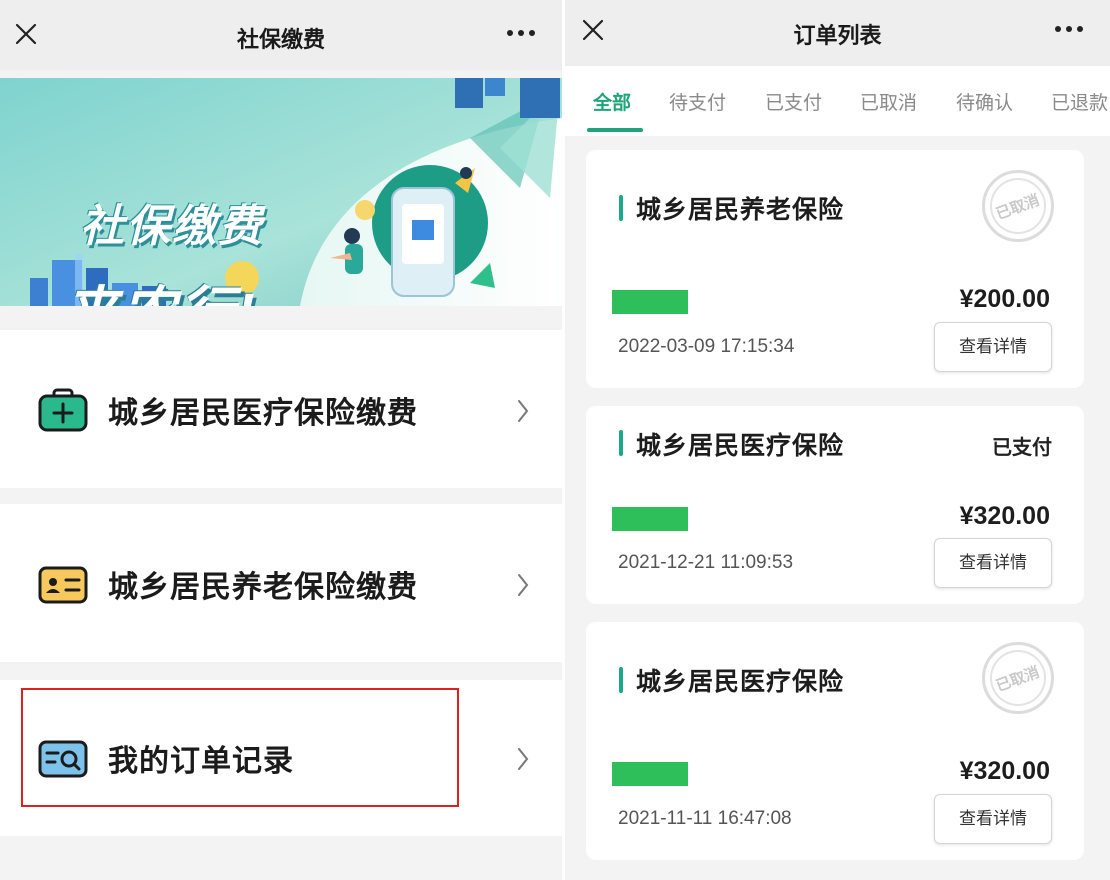 This screenshot has height=880, width=1110. I want to click on menu-item-medical-insurance-payment: 城乡居民医疗保险缴费, so click(281, 409).